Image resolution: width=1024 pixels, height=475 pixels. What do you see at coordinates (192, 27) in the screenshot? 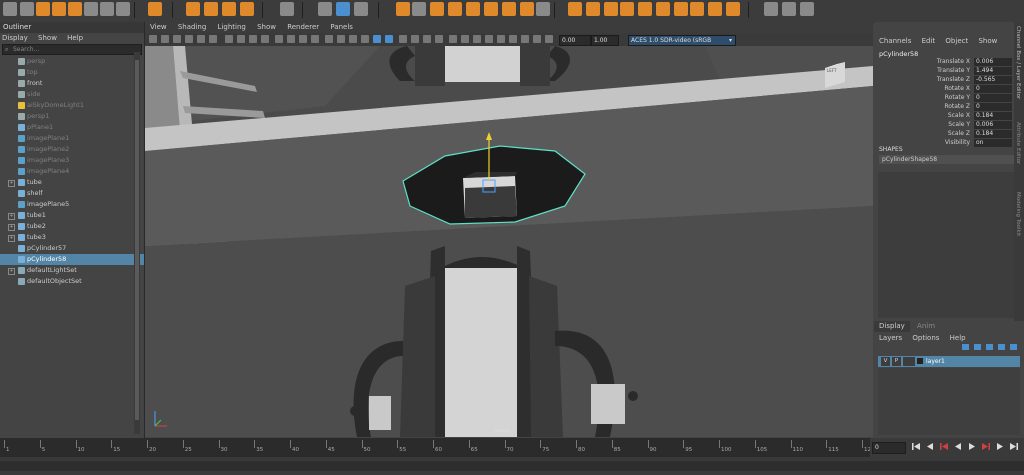
I see `viewport-menu-shading: Shading` at bounding box center [192, 27].